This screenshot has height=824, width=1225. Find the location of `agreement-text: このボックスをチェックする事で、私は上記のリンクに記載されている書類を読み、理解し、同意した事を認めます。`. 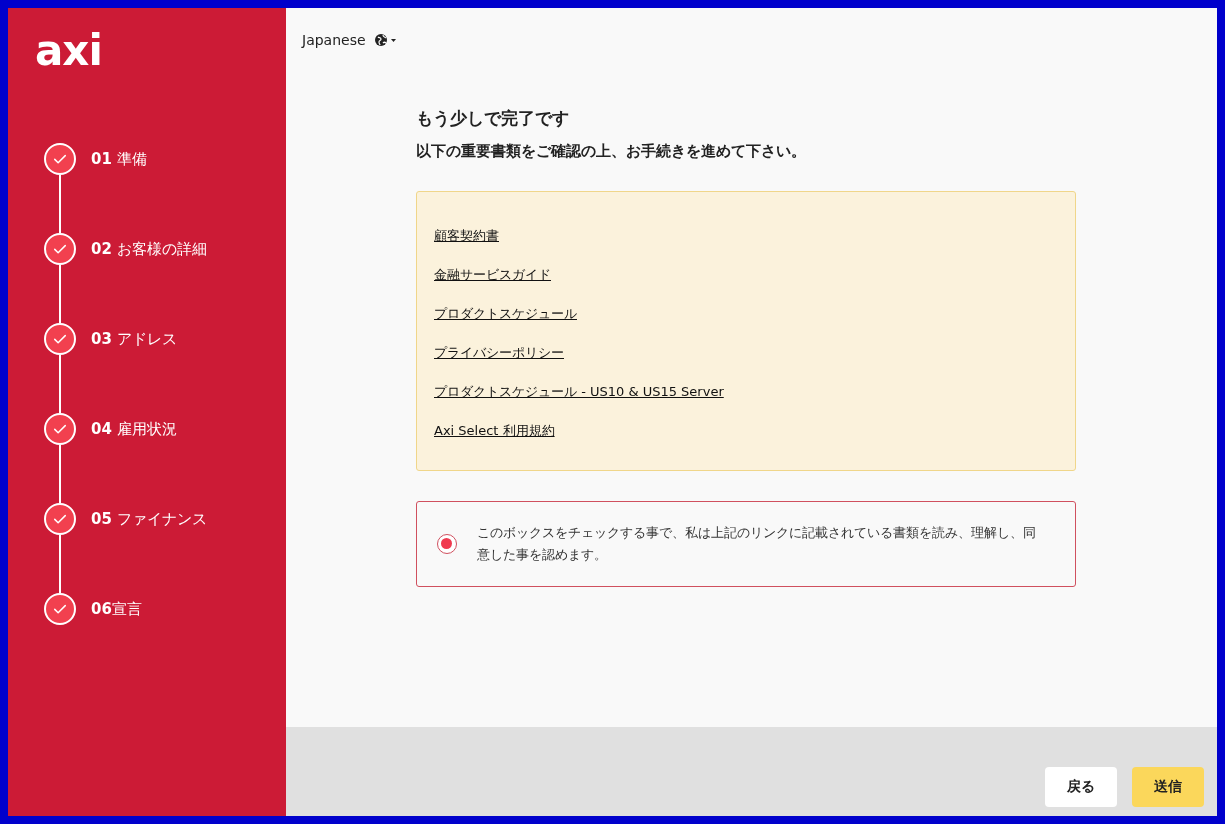

agreement-text: このボックスをチェックする事で、私は上記のリンクに記載されている書類を読み、理解し、同意した事を認めます。 is located at coordinates (757, 544).